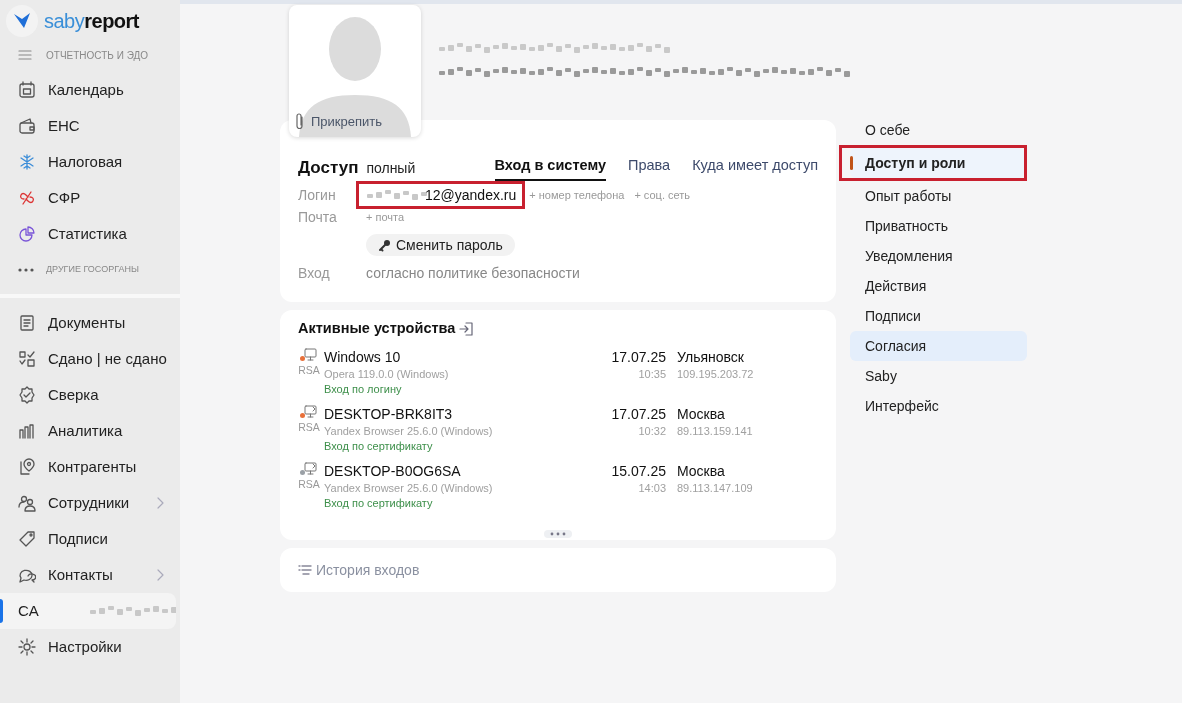 This screenshot has height=703, width=1182. What do you see at coordinates (90, 126) in the screenshot?
I see `sidebar-item: ЕНС` at bounding box center [90, 126].